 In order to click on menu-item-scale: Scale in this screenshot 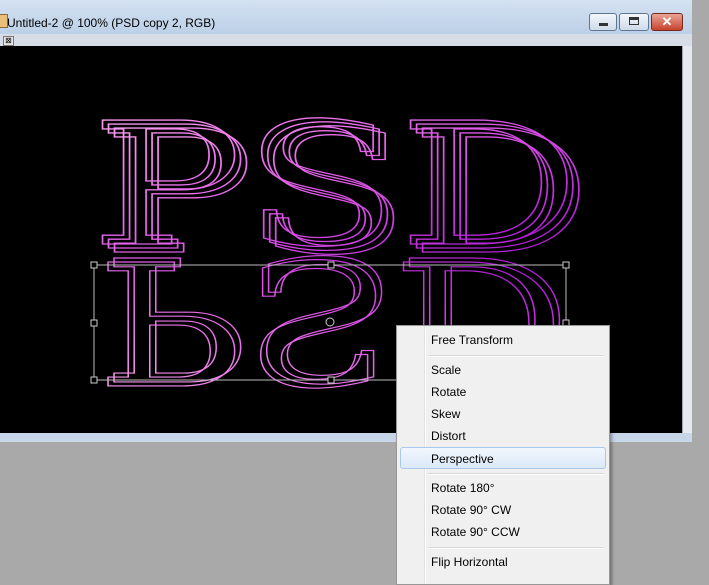, I will do `click(503, 370)`.